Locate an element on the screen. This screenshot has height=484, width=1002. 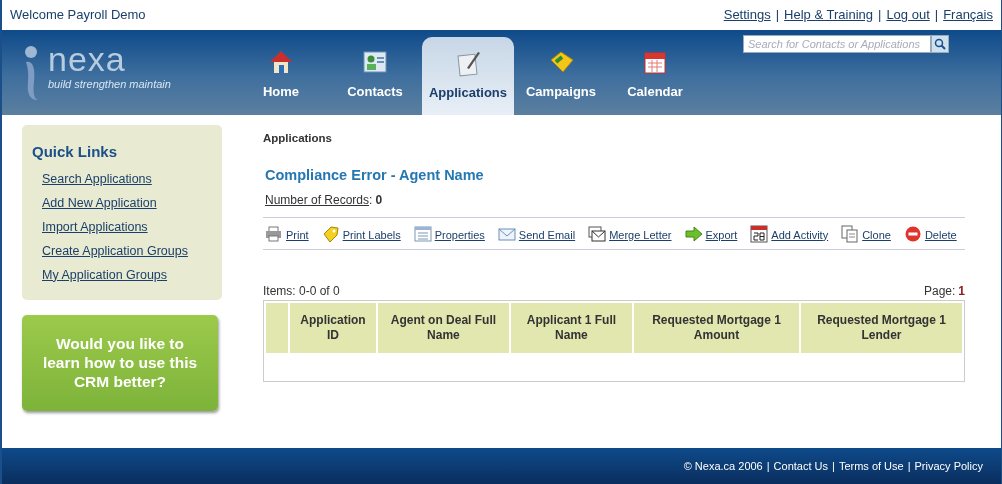
toolbar-link: Print Labels is located at coordinates (371, 234).